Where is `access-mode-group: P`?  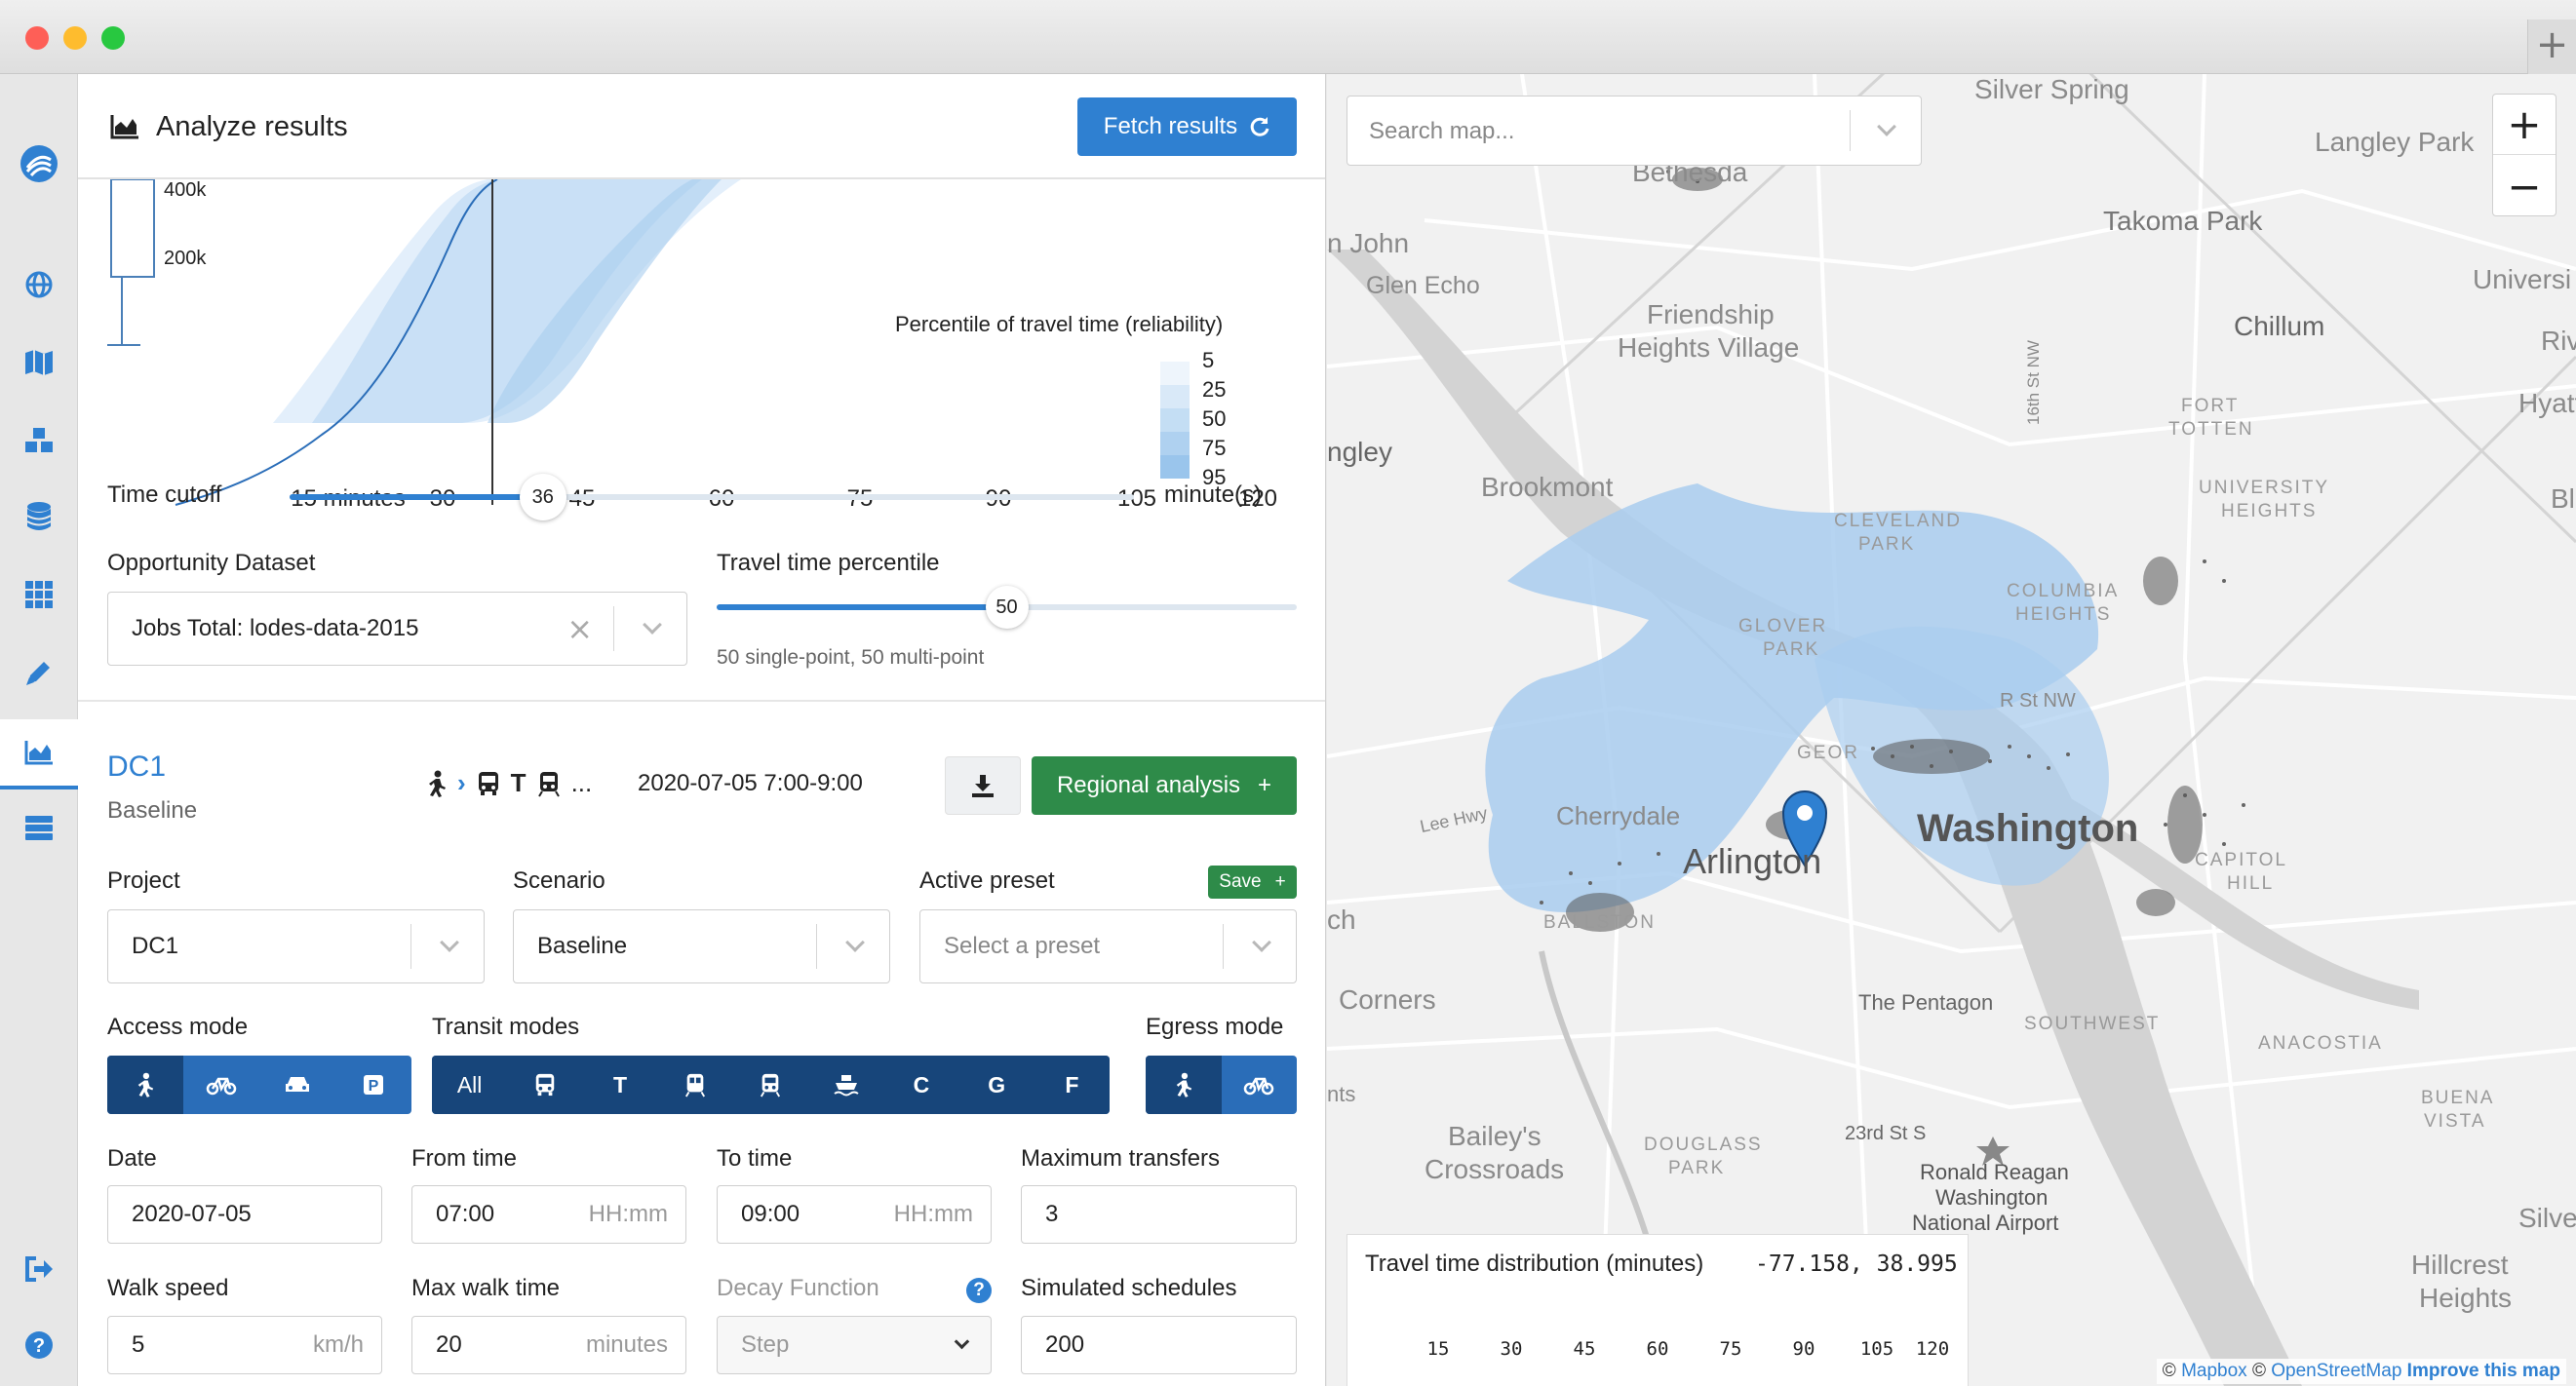
access-mode-group: P is located at coordinates (259, 1085).